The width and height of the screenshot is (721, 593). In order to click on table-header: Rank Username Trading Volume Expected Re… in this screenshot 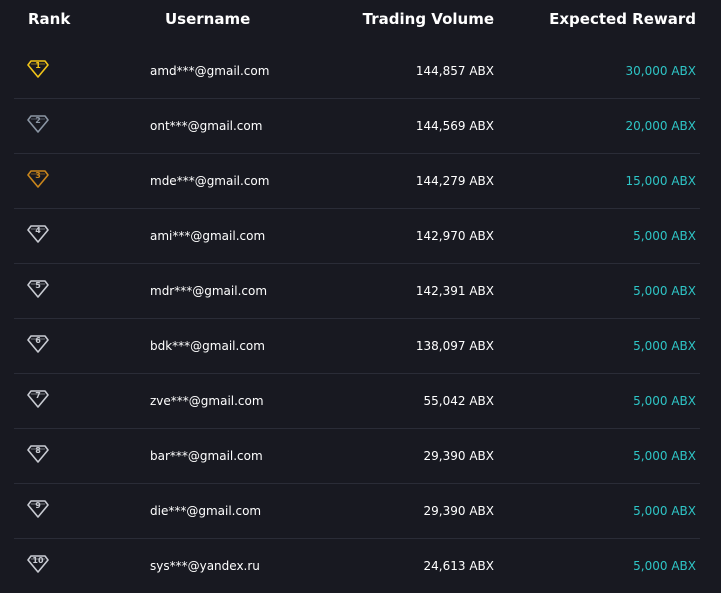, I will do `click(360, 22)`.